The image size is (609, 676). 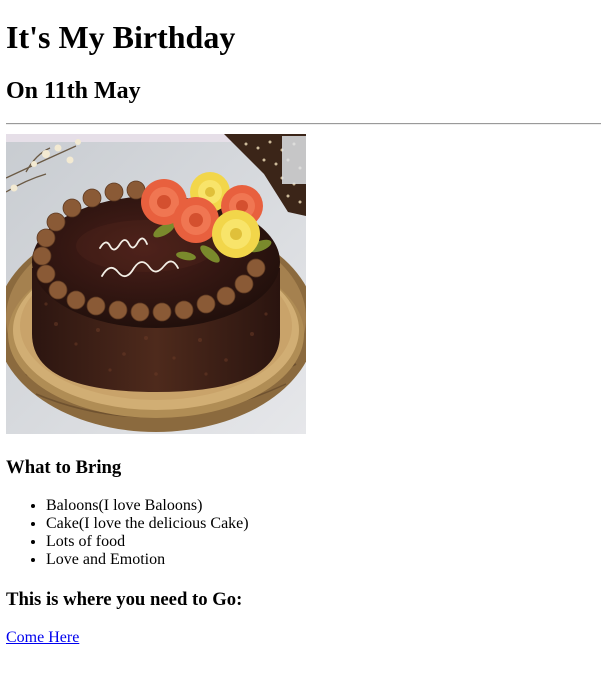 What do you see at coordinates (147, 560) in the screenshot?
I see `list-item: Love and Emotion` at bounding box center [147, 560].